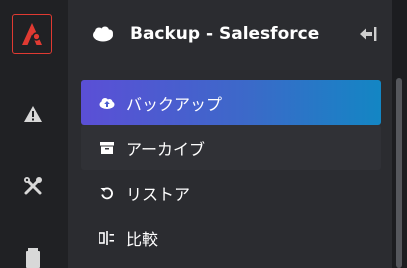 The height and width of the screenshot is (268, 407). I want to click on collapse-panel-button, so click(368, 34).